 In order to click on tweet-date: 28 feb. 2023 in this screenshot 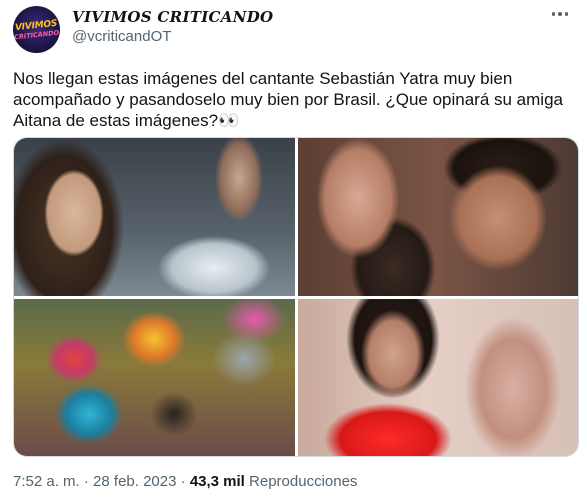, I will do `click(134, 481)`.